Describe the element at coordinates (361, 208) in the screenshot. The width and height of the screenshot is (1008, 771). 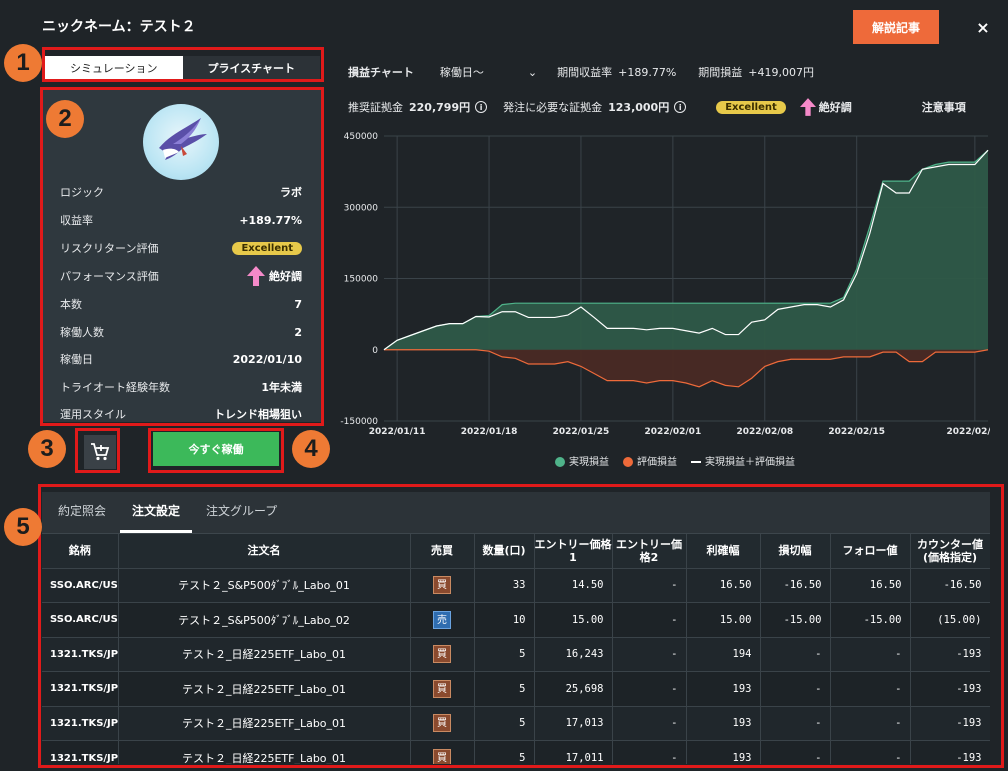
I see `y-tick-label: 300000` at that location.